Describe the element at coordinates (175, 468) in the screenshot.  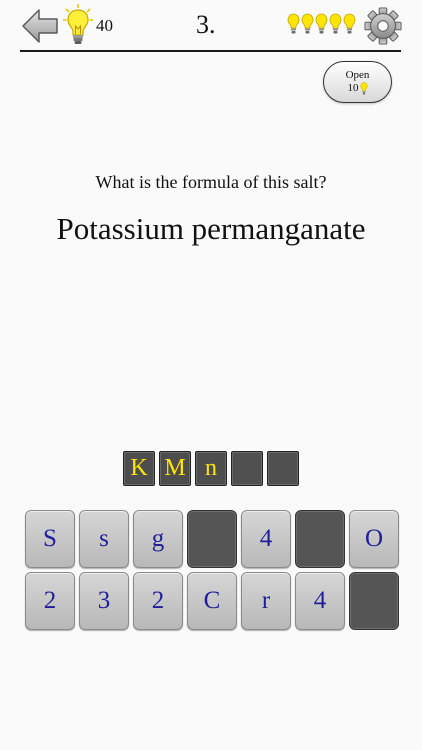
I see `answer-slot: M` at that location.